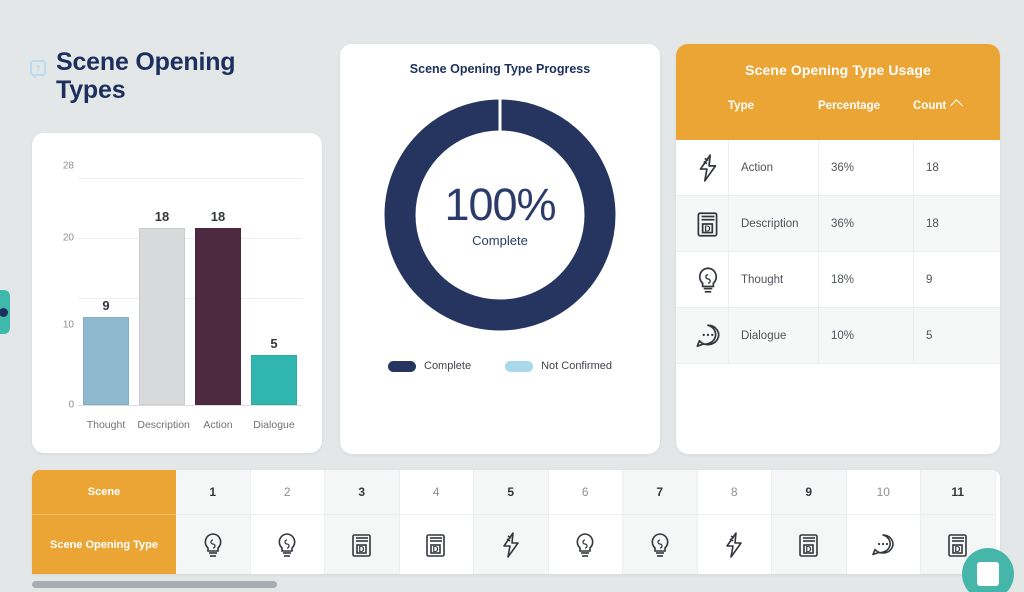  What do you see at coordinates (773, 223) in the screenshot?
I see `cell-type: Description` at bounding box center [773, 223].